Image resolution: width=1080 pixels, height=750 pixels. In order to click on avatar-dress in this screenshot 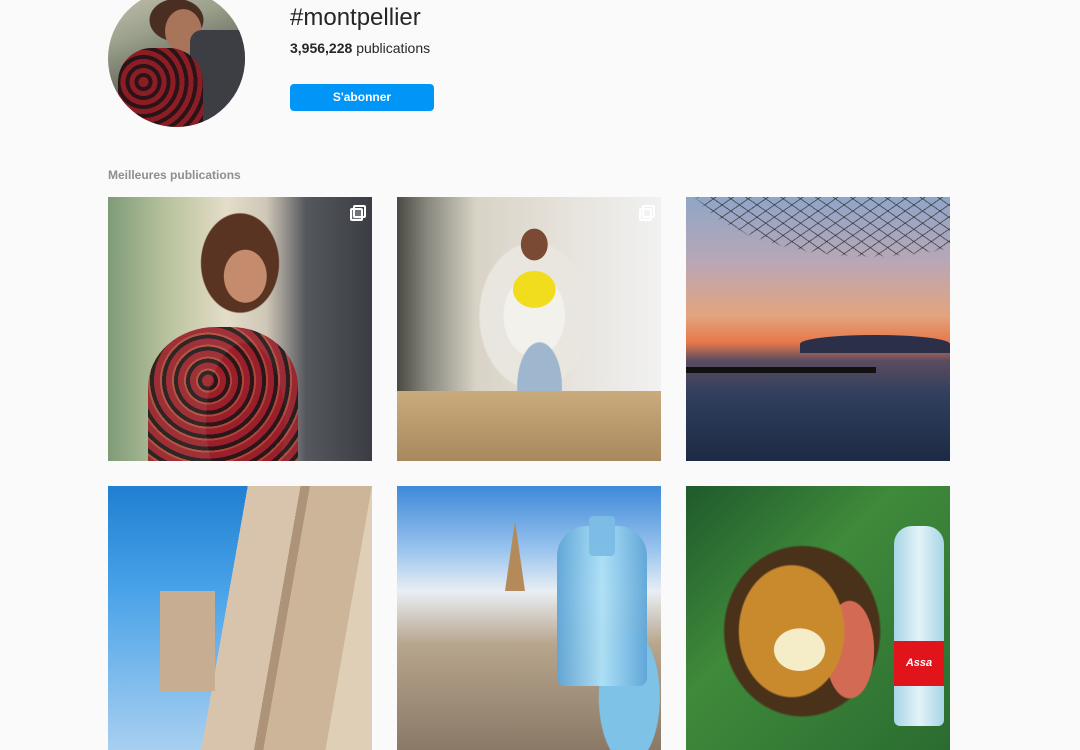, I will do `click(160, 87)`.